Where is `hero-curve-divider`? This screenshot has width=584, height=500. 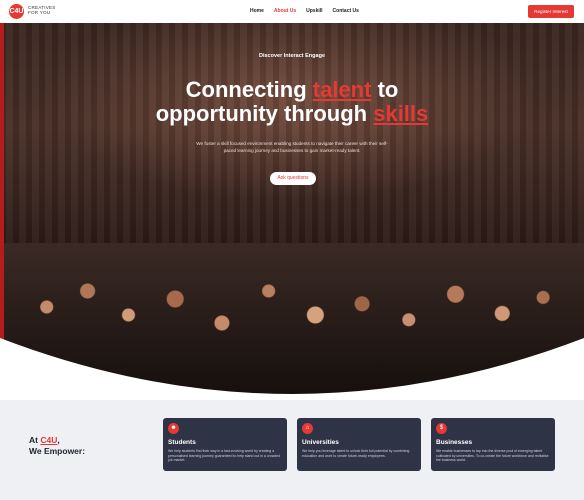
hero-curve-divider is located at coordinates (292, 369).